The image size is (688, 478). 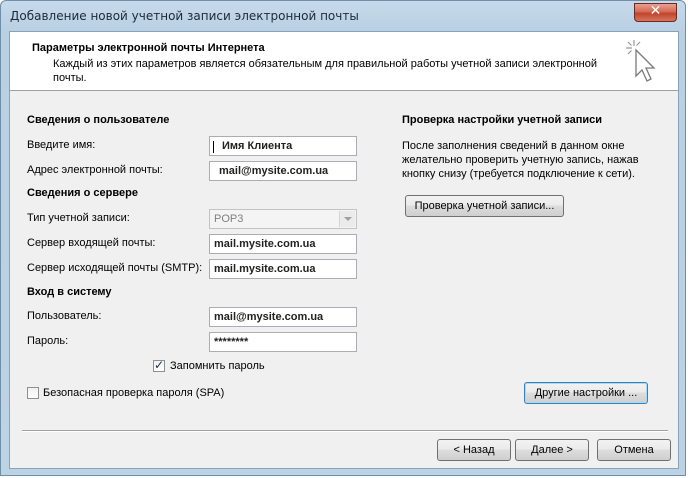 What do you see at coordinates (98, 120) in the screenshot?
I see `user-info-section-title: Сведения о пользователе` at bounding box center [98, 120].